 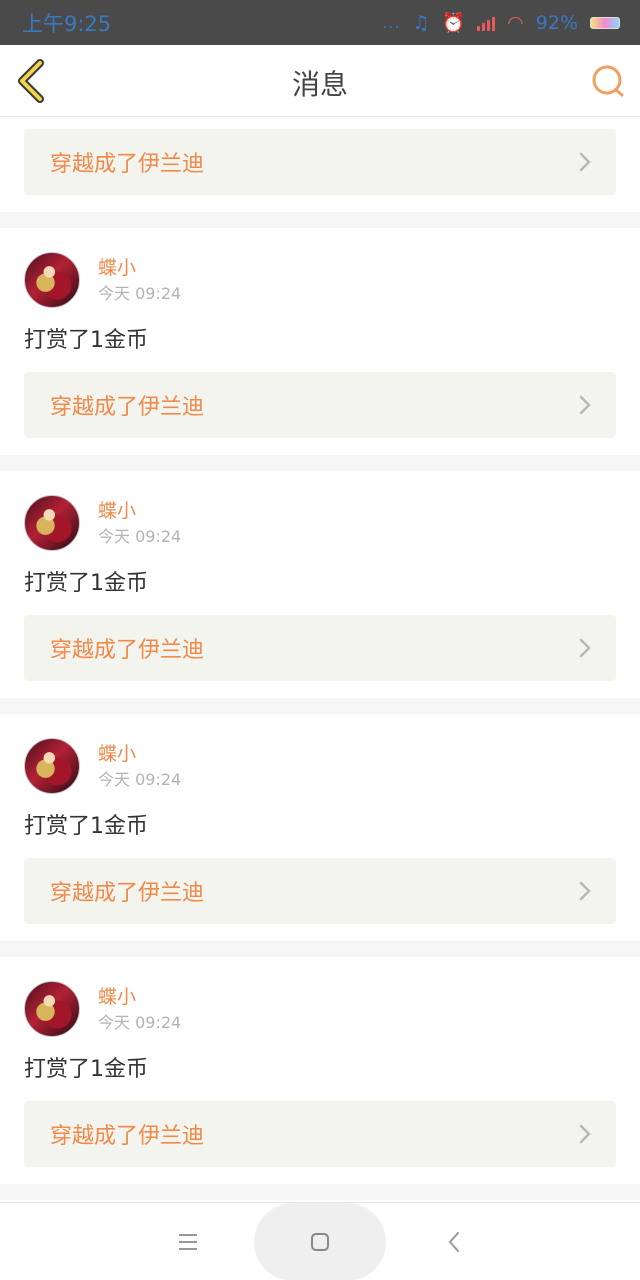 What do you see at coordinates (556, 22) in the screenshot?
I see `battery-percent: 92%` at bounding box center [556, 22].